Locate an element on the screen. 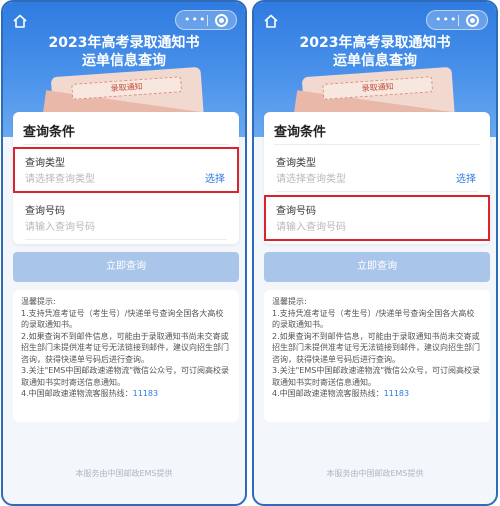 The image size is (500, 506). query-type-label: 查询类型 is located at coordinates (296, 163).